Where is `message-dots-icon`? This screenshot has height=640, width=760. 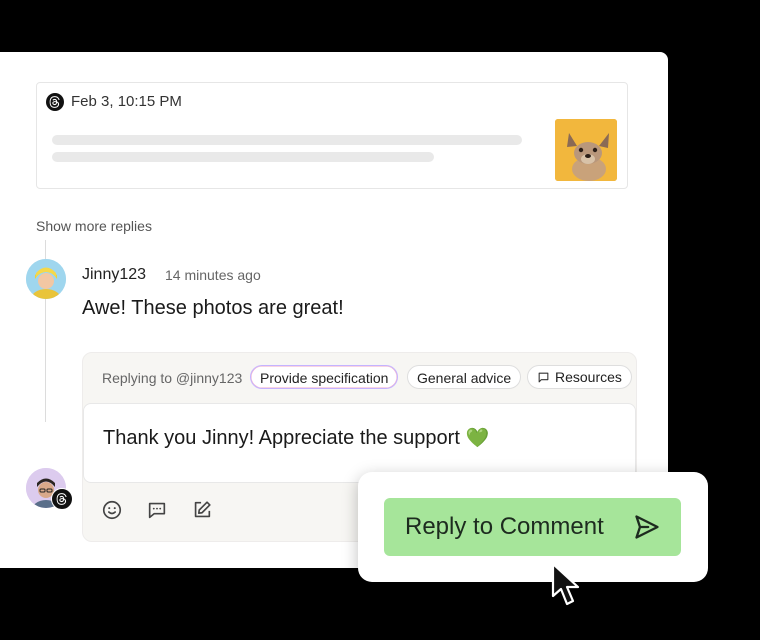
message-dots-icon is located at coordinates (157, 510).